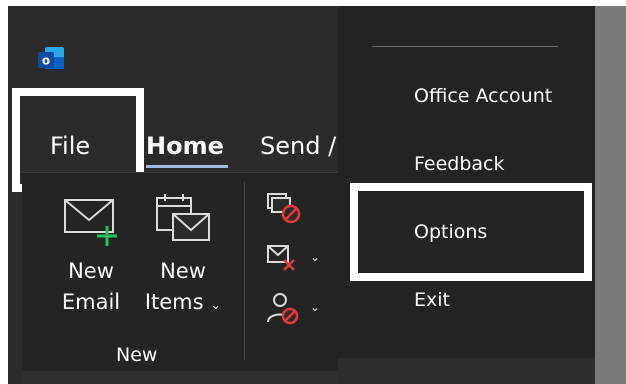  I want to click on new-items-label-2: Items ⌄, so click(183, 304).